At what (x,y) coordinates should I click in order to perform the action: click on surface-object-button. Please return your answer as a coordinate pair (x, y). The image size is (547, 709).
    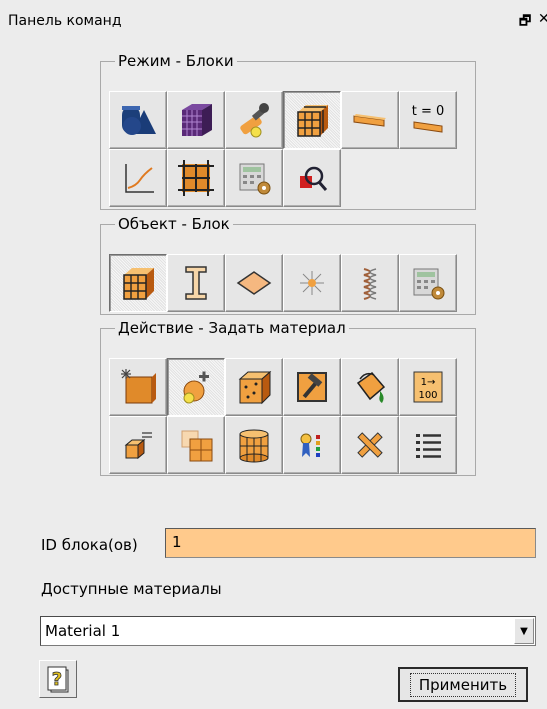
    Looking at the image, I should click on (254, 283).